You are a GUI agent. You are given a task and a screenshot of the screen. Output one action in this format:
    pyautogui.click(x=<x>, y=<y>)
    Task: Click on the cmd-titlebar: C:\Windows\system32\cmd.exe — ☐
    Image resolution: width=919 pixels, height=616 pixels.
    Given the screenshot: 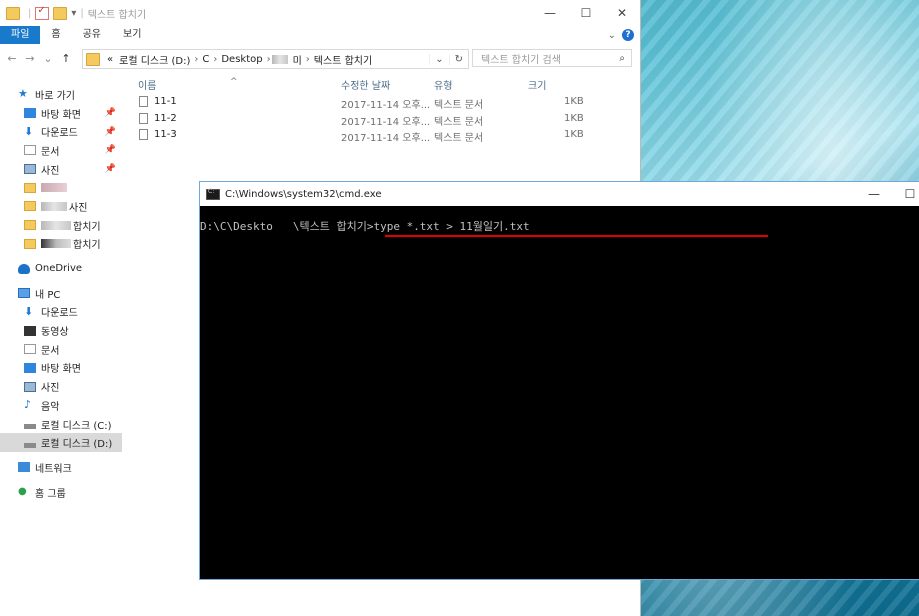 What is the action you would take?
    pyautogui.click(x=559, y=194)
    